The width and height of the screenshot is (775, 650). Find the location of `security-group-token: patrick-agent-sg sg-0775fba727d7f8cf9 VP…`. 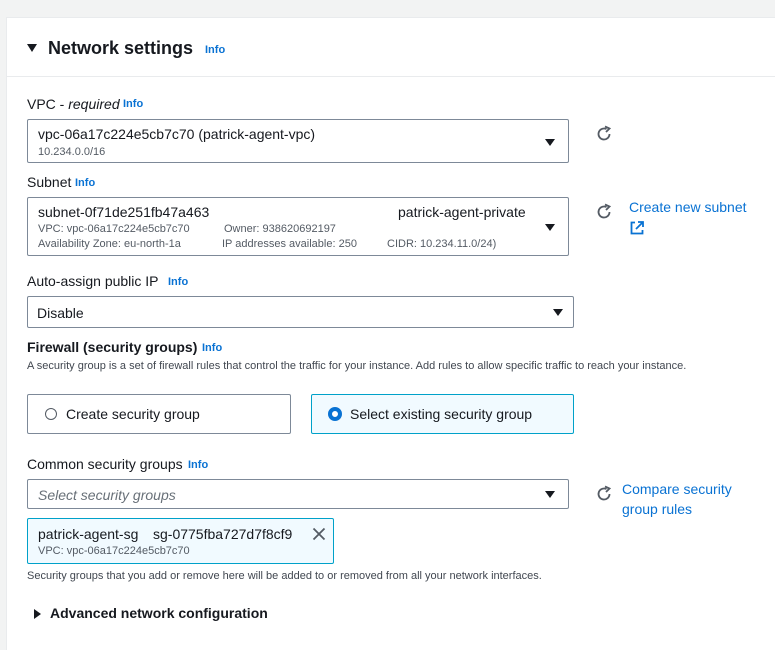

security-group-token: patrick-agent-sg sg-0775fba727d7f8cf9 VP… is located at coordinates (180, 541).